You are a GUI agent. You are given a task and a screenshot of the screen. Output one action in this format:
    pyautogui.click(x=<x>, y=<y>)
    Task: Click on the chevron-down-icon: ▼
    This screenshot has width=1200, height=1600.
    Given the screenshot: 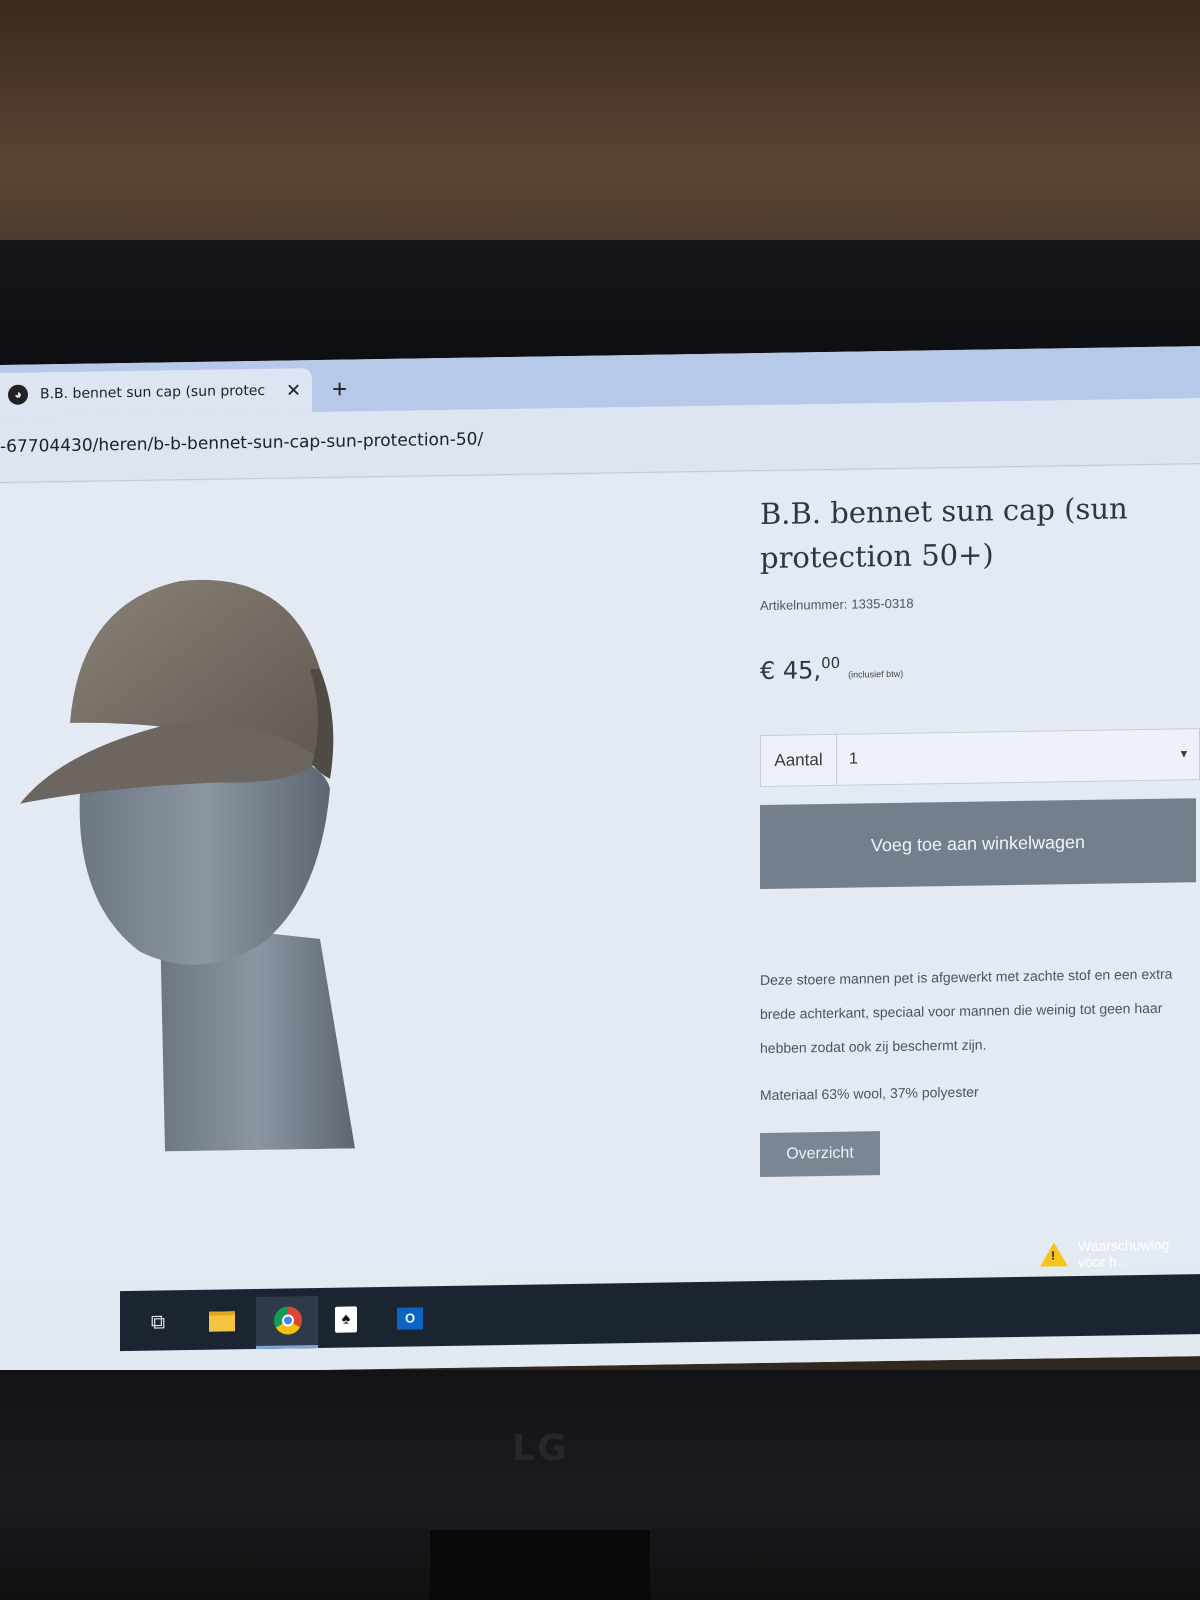 What is the action you would take?
    pyautogui.click(x=1184, y=754)
    